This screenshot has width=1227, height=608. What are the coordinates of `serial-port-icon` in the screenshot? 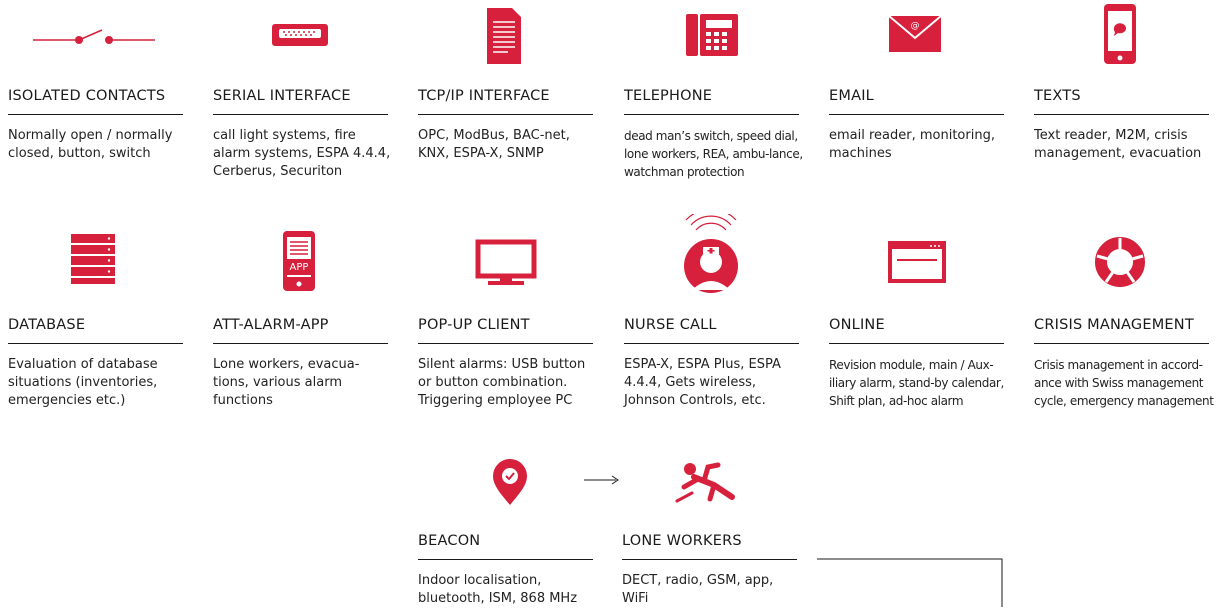 It's located at (302, 35).